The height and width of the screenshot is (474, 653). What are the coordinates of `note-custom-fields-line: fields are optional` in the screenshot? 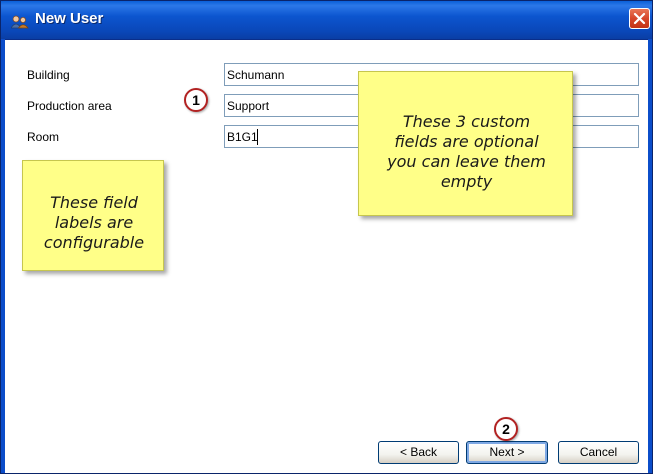 It's located at (466, 141).